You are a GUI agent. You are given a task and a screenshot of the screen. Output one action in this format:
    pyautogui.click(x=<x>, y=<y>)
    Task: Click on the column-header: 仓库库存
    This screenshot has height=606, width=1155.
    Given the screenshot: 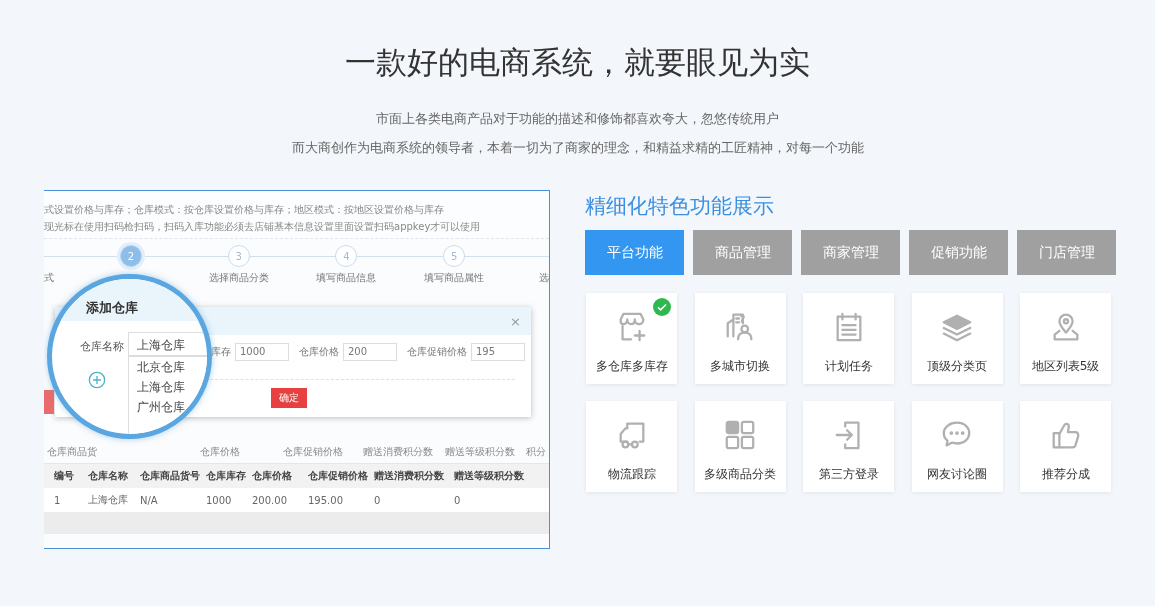 What is the action you would take?
    pyautogui.click(x=226, y=476)
    